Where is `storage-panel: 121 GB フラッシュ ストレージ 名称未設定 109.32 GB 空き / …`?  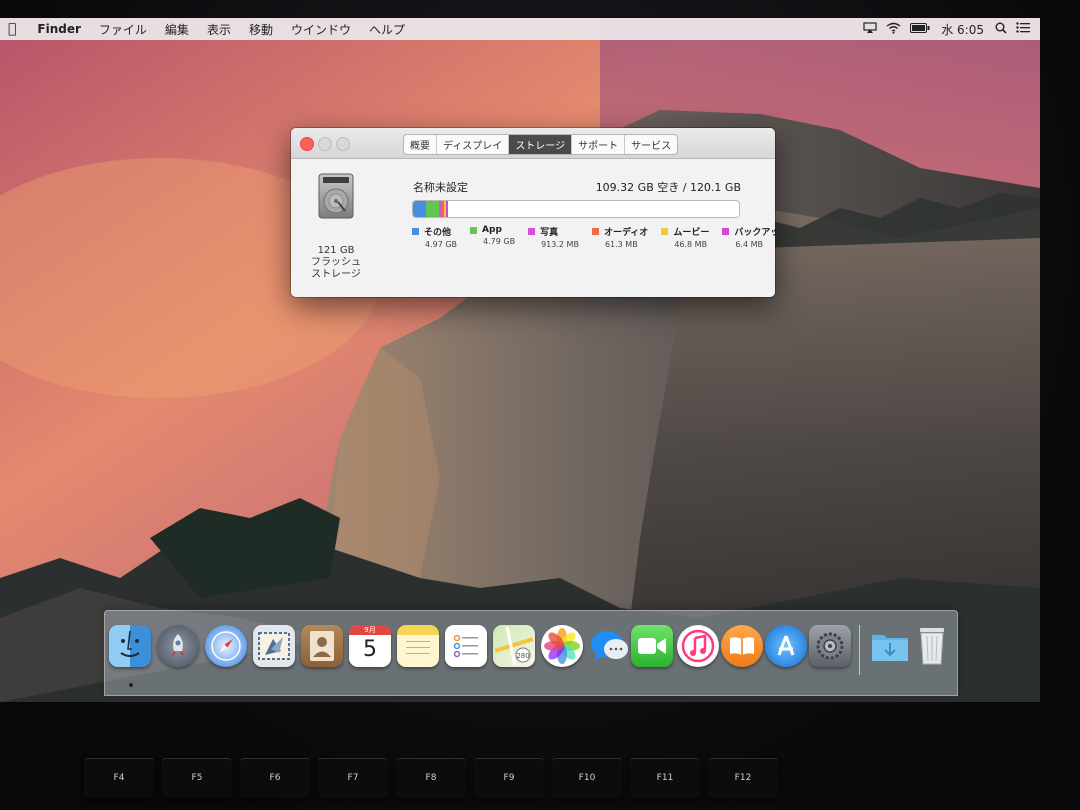
storage-panel: 121 GB フラッシュ ストレージ 名称未設定 109.32 GB 空き / … is located at coordinates (533, 228).